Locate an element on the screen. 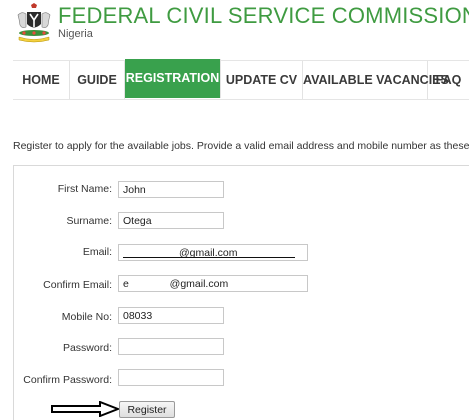 The image size is (469, 420). password-field is located at coordinates (171, 346).